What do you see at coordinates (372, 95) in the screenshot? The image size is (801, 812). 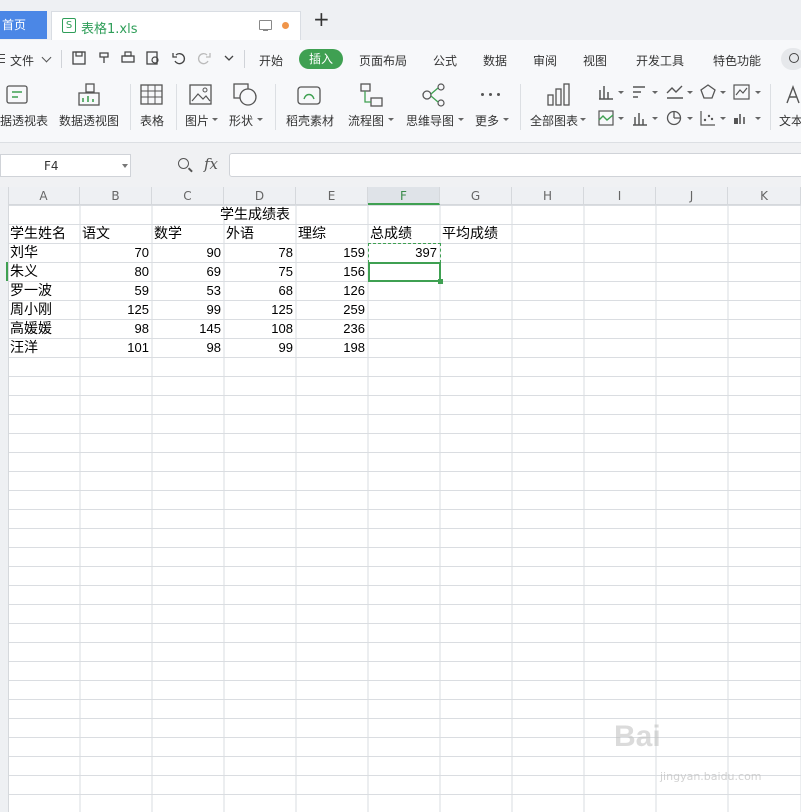 I see `flowchart-icon` at bounding box center [372, 95].